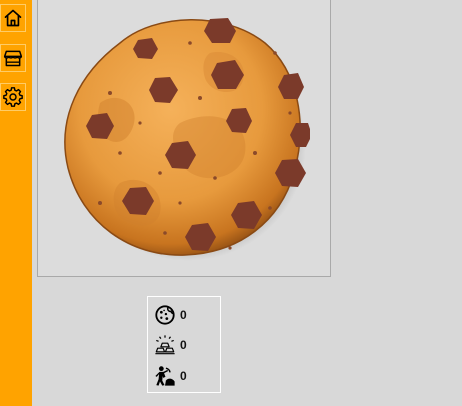  Describe the element at coordinates (183, 376) in the screenshot. I see `workers-count: 0` at that location.